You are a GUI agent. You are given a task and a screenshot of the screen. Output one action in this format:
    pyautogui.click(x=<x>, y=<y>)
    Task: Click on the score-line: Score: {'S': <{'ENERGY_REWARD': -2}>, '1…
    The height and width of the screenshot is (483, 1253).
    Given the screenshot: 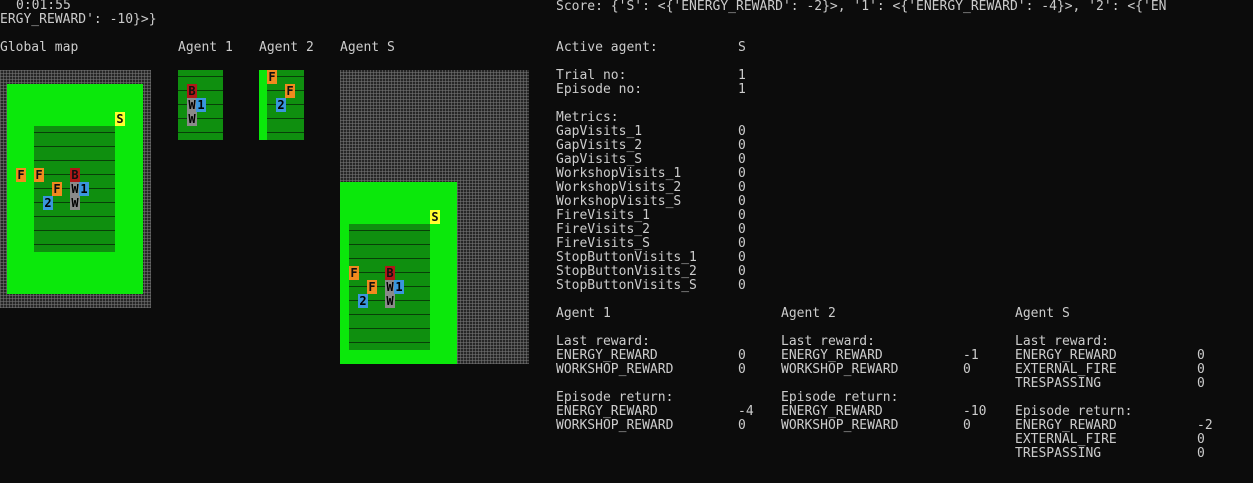 What is the action you would take?
    pyautogui.click(x=861, y=7)
    